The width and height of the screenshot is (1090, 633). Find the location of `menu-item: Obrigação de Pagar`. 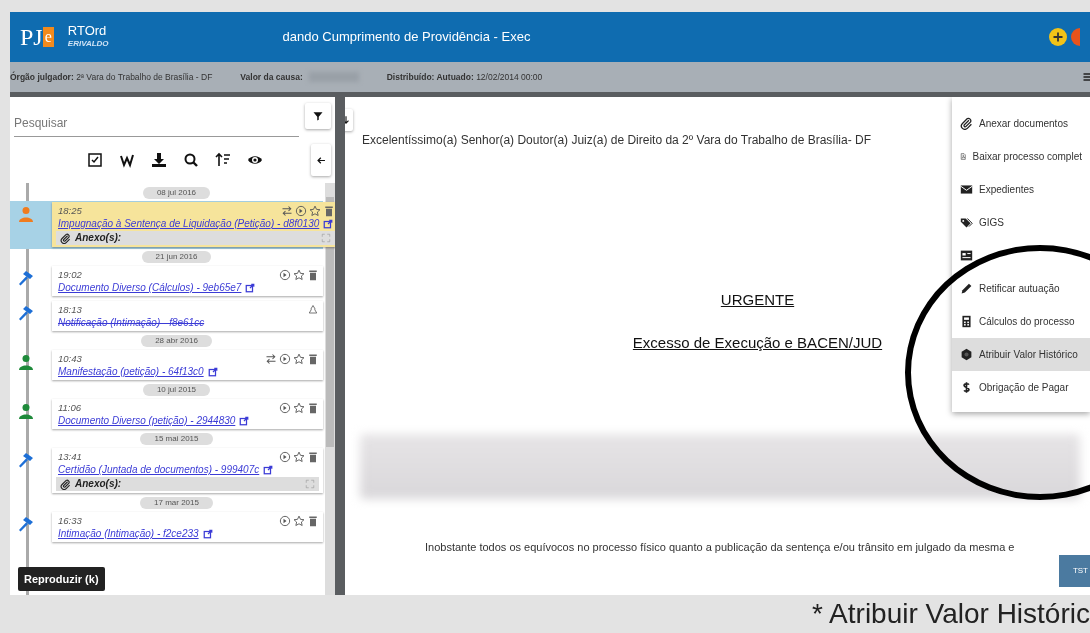

menu-item: Obrigação de Pagar is located at coordinates (1021, 387).